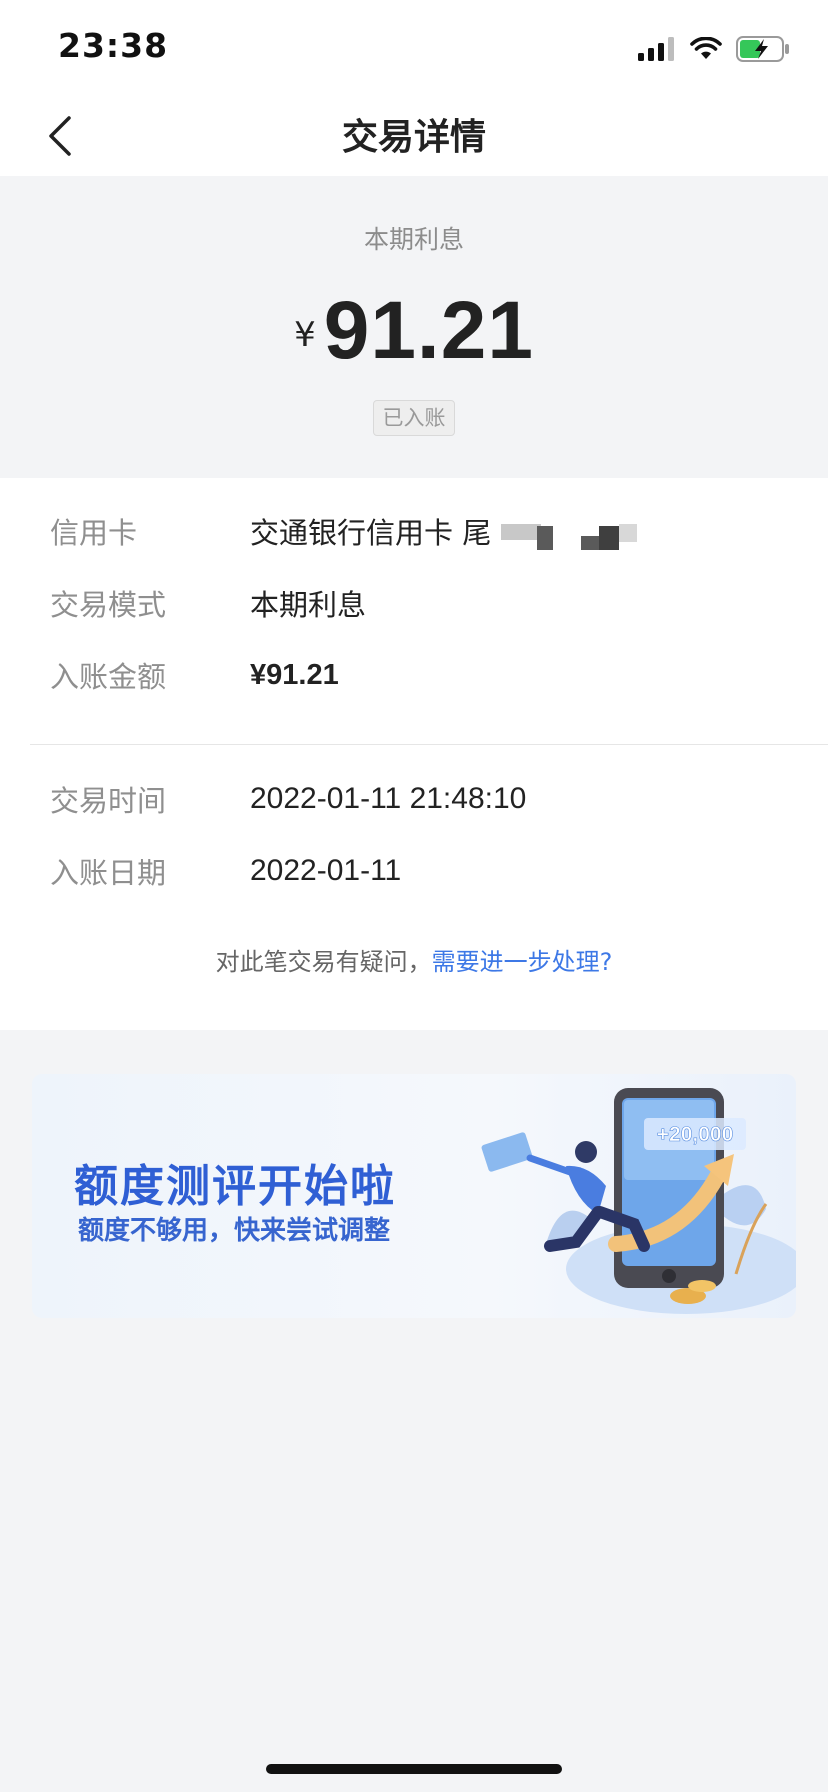 The image size is (828, 1792). What do you see at coordinates (419, 871) in the screenshot?
I see `detail-row-date: 入账日期 2022-01-11` at bounding box center [419, 871].